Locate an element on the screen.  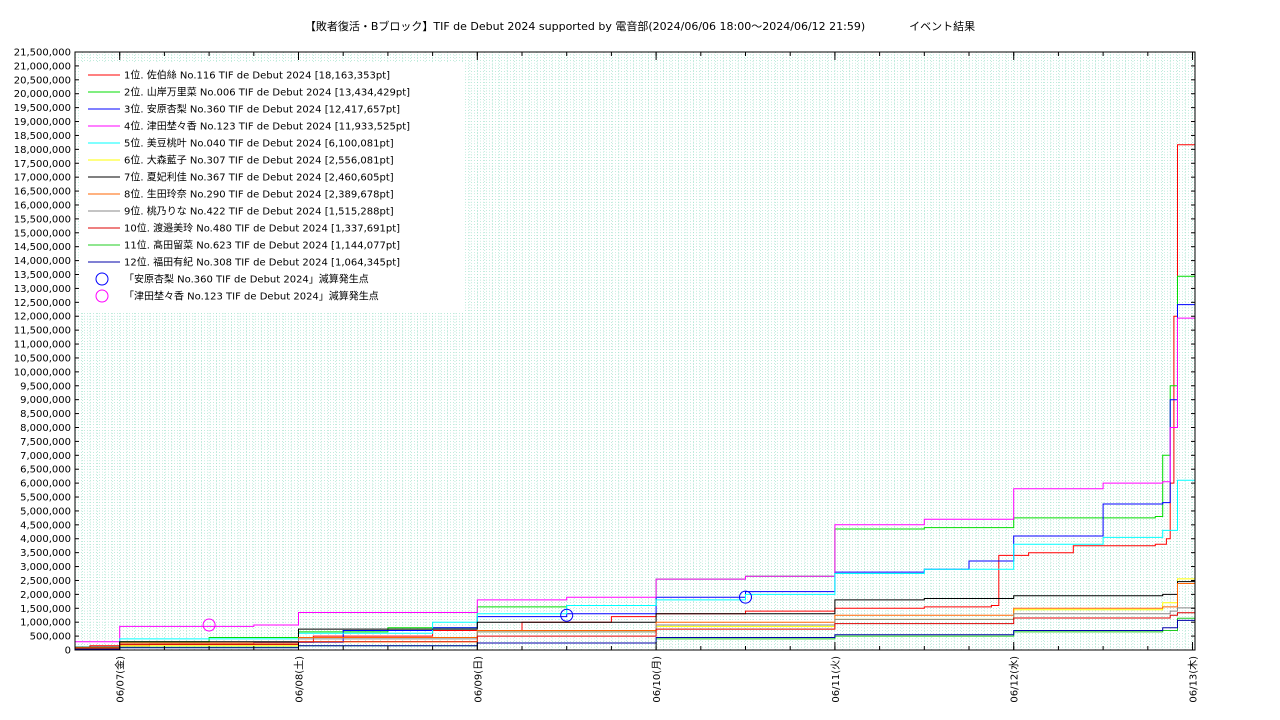
y-tick-label: 18,500,000 is located at coordinates (42, 136).